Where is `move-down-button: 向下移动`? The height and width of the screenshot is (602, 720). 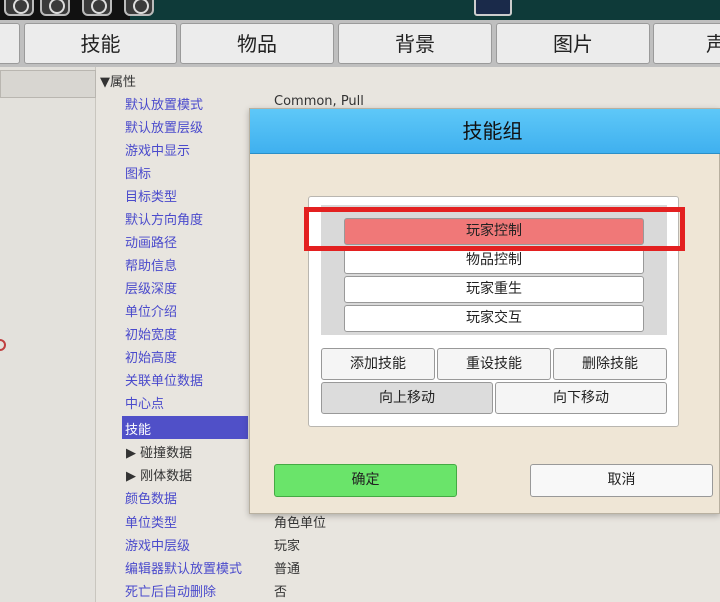 move-down-button: 向下移动 is located at coordinates (581, 398).